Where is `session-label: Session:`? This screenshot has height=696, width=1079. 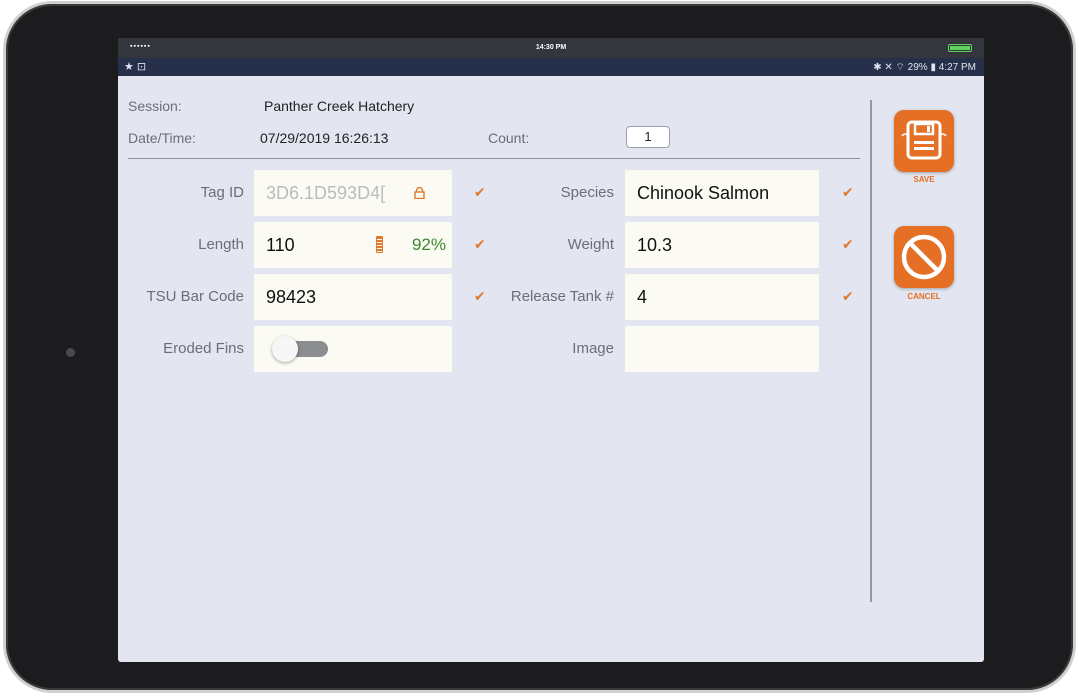
session-label: Session: is located at coordinates (155, 106).